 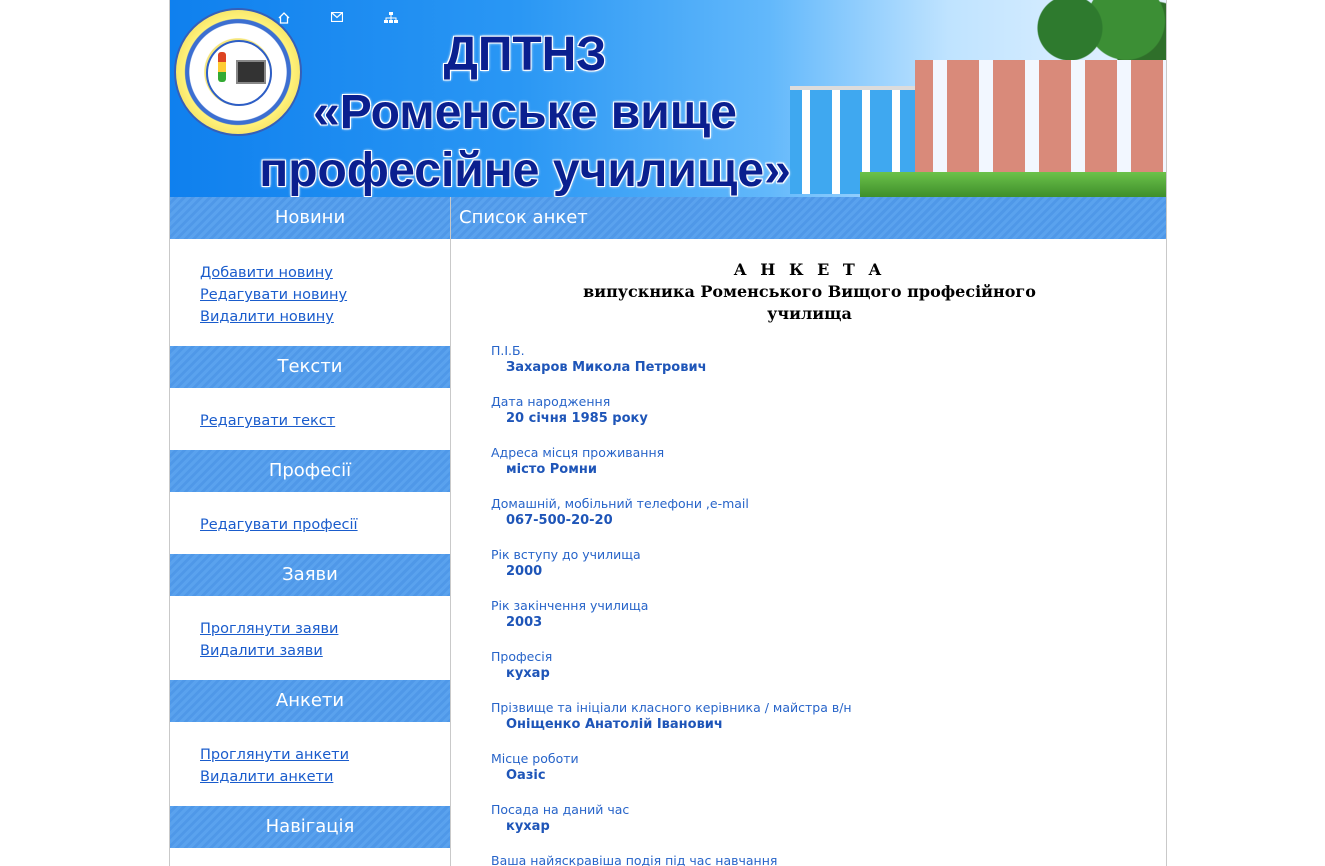 I want to click on sidebar-heading-applications: Заяви, so click(x=310, y=575).